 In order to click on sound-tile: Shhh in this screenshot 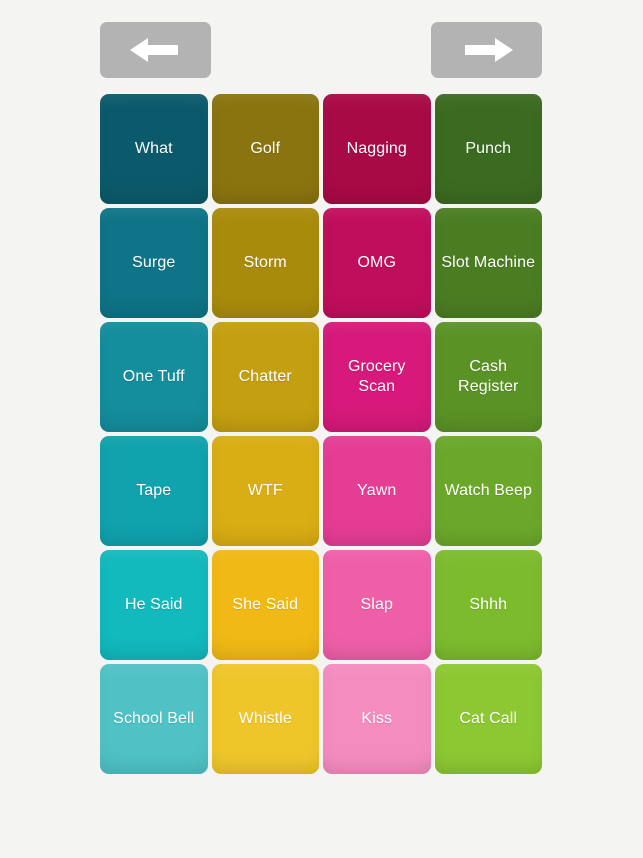, I will do `click(488, 605)`.